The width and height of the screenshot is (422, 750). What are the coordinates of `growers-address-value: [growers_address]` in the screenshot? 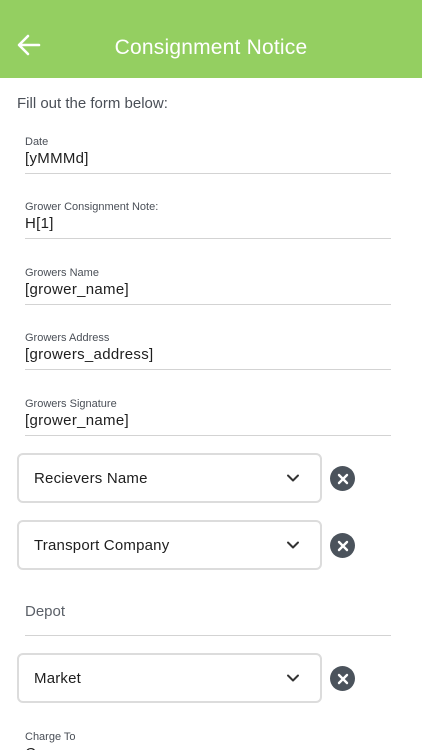 It's located at (89, 354).